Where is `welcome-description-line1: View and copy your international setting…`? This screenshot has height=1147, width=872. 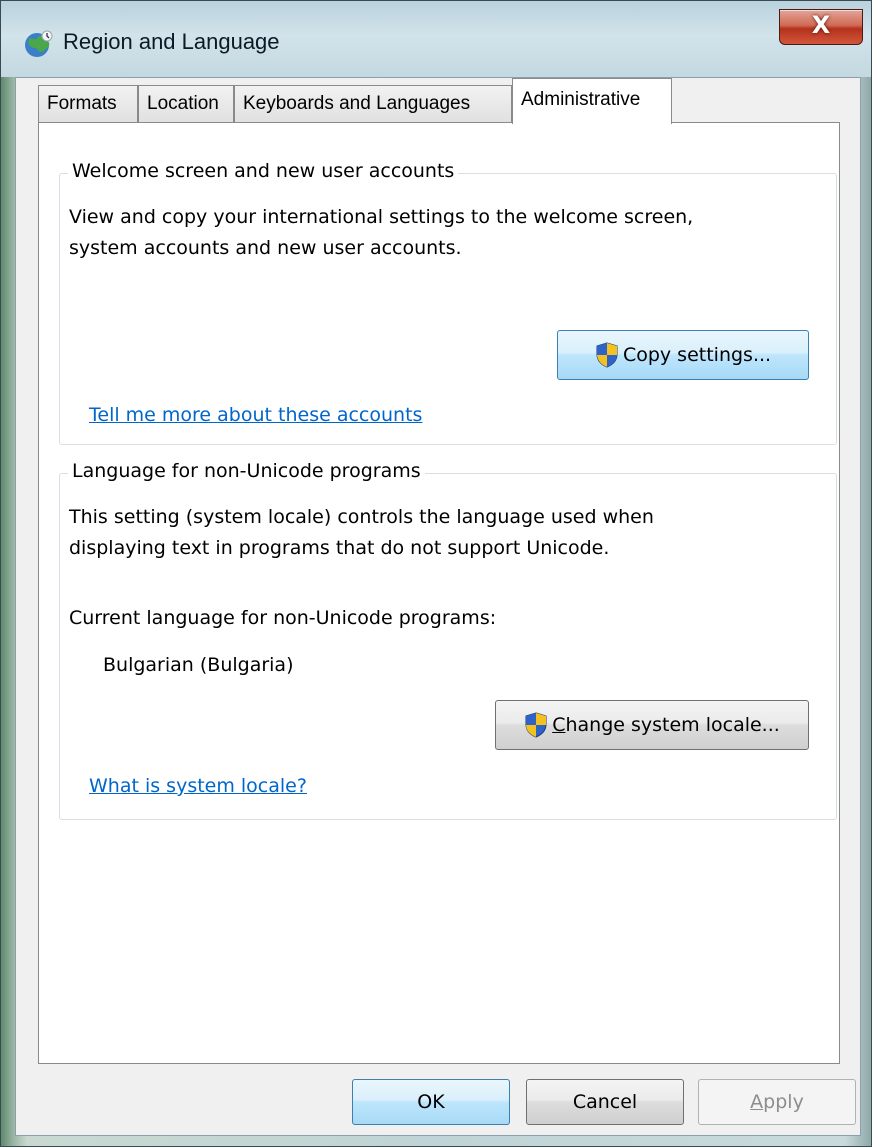 welcome-description-line1: View and copy your international setting… is located at coordinates (381, 217).